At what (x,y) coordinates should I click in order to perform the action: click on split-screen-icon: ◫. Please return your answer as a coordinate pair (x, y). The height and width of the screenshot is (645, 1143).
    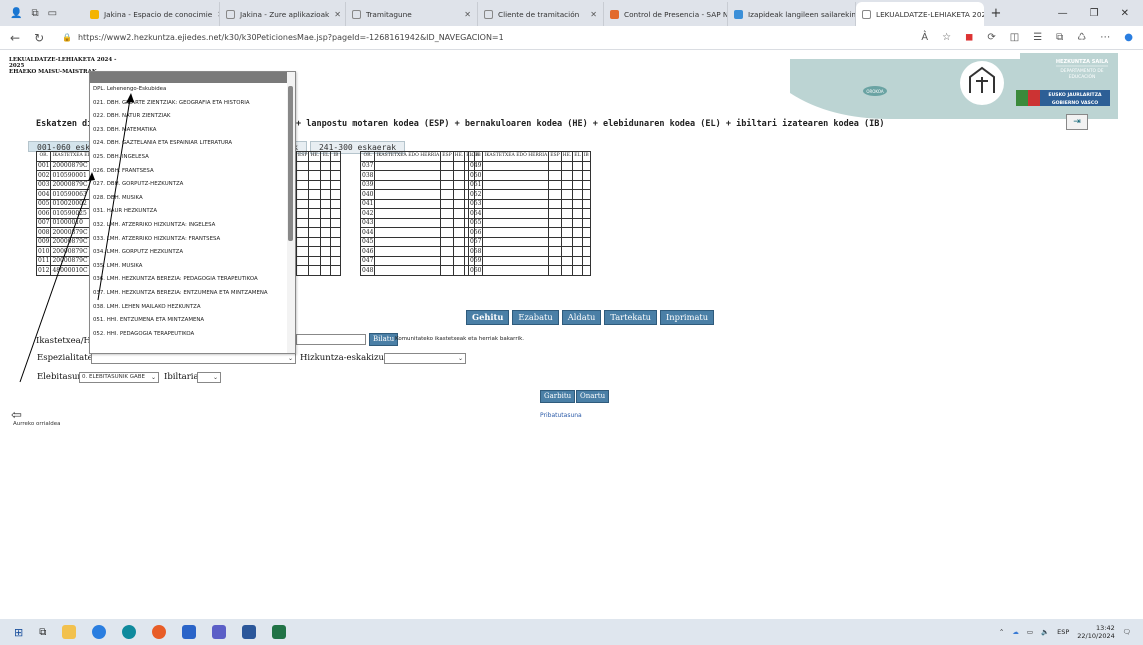
    Looking at the image, I should click on (1014, 37).